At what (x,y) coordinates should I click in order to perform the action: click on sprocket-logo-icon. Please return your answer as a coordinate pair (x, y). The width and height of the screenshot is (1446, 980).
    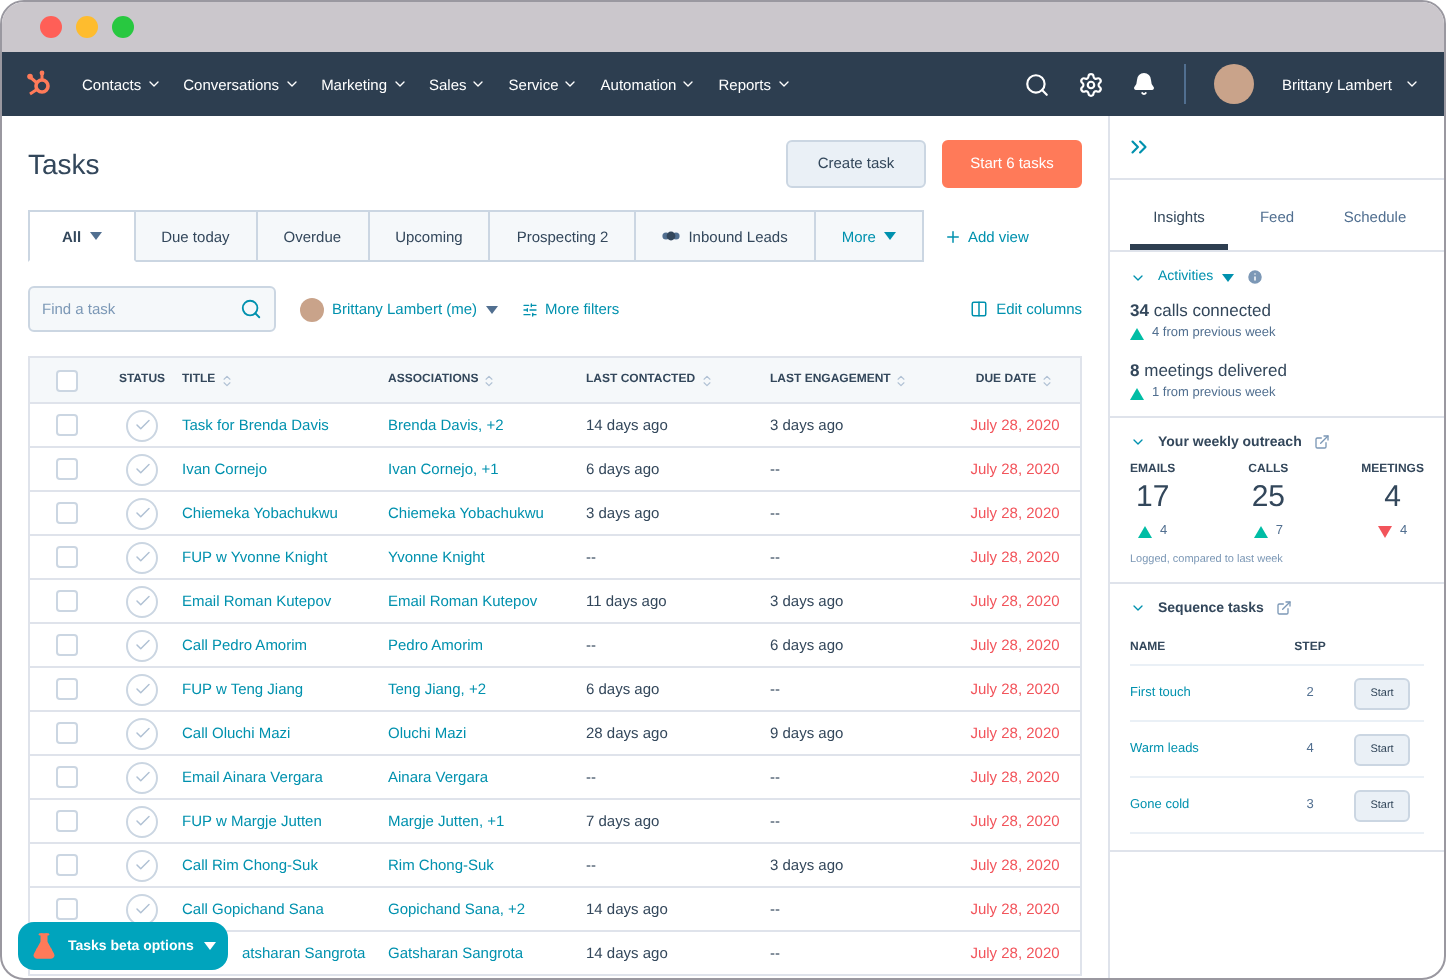
    Looking at the image, I should click on (40, 84).